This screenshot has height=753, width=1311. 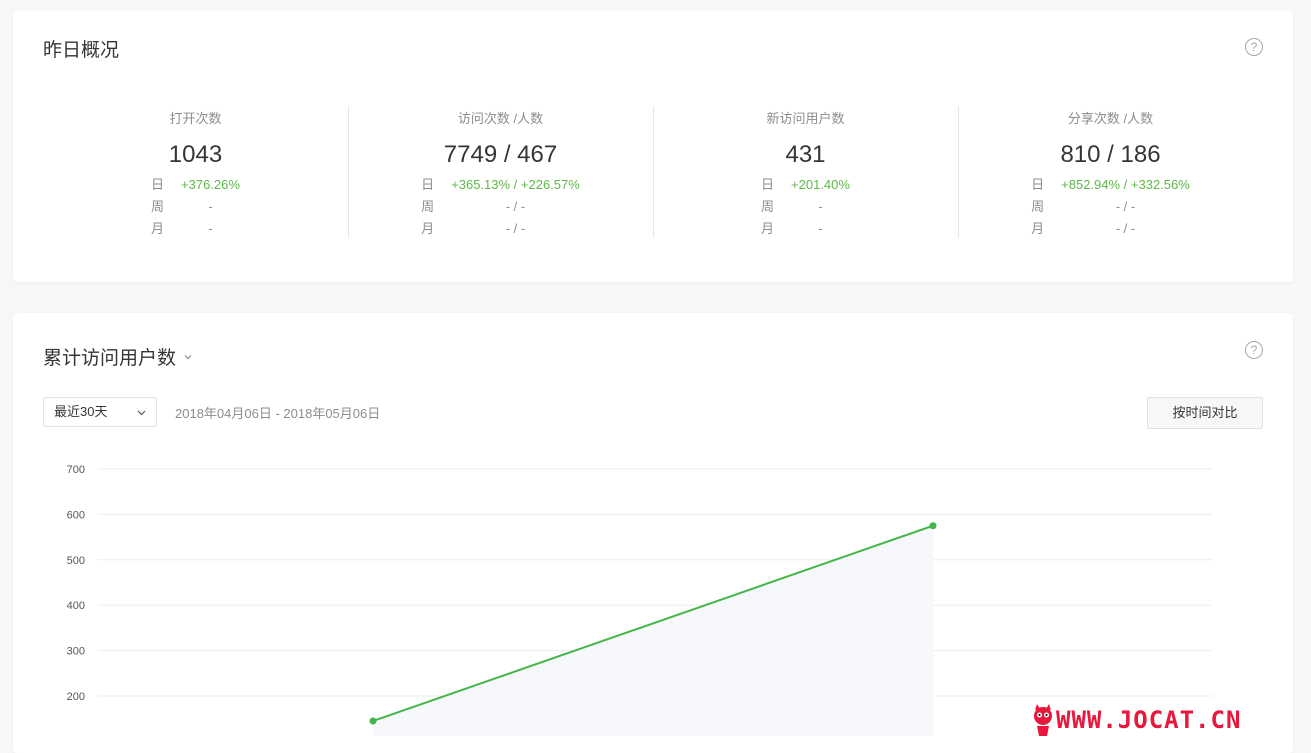 I want to click on series-area, so click(x=653, y=630).